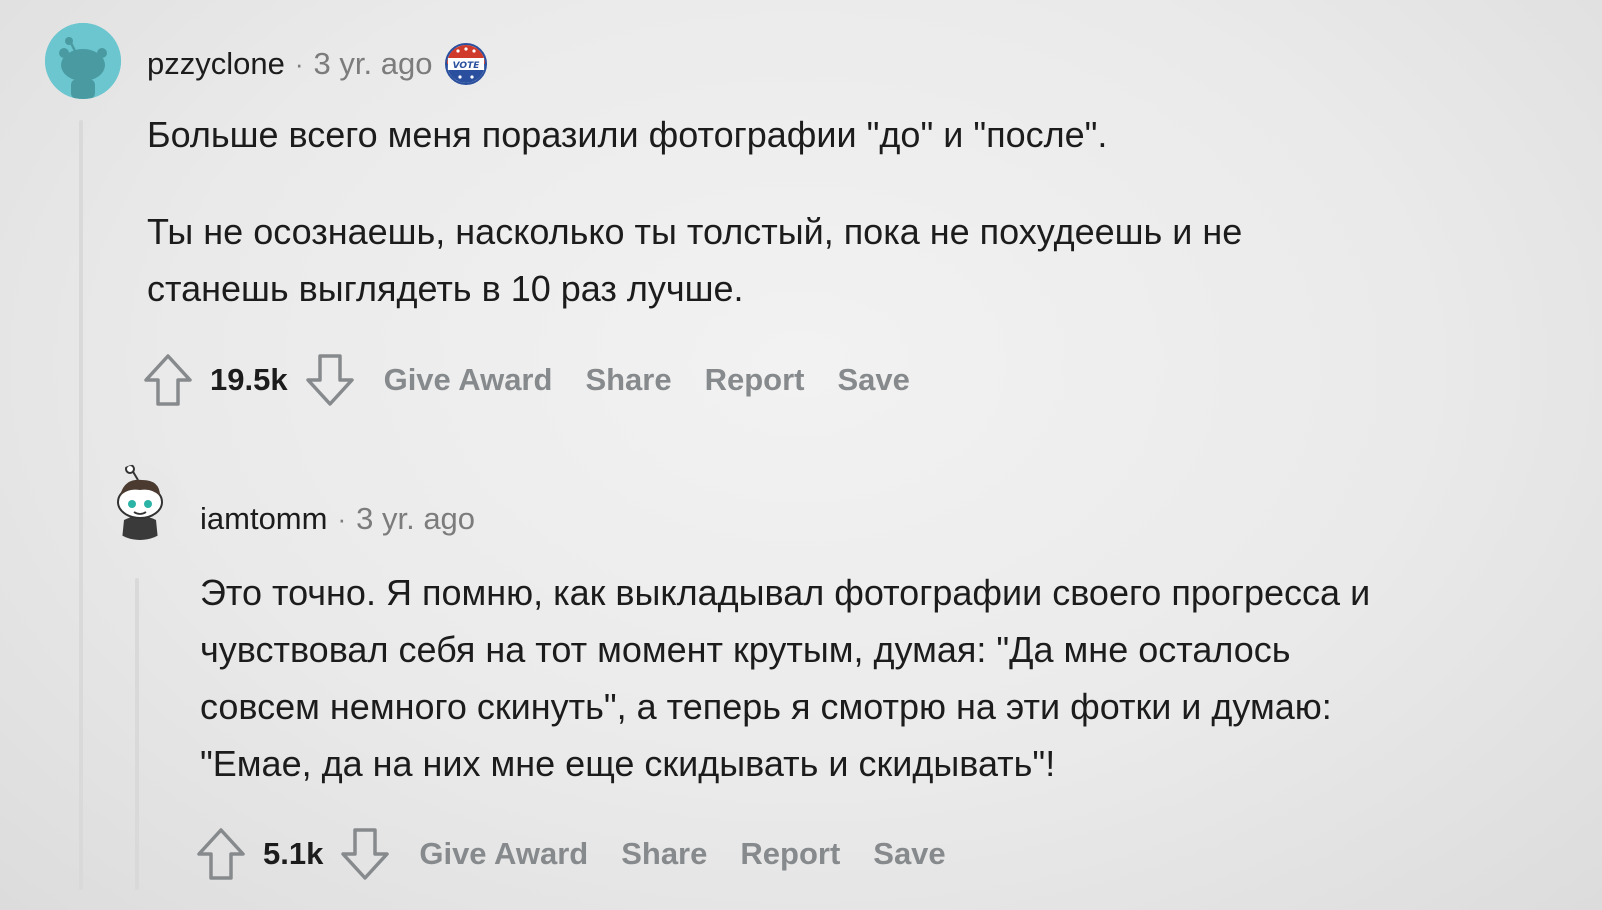 This screenshot has height=910, width=1602. I want to click on username: pzzyclone, so click(216, 64).